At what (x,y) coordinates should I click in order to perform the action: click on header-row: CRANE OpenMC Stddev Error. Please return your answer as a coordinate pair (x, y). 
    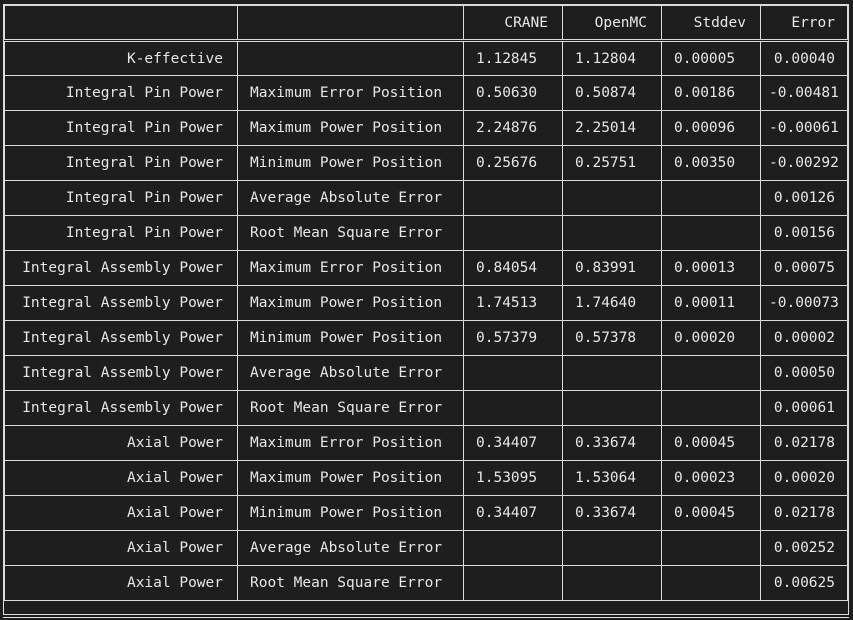
    Looking at the image, I should click on (426, 23).